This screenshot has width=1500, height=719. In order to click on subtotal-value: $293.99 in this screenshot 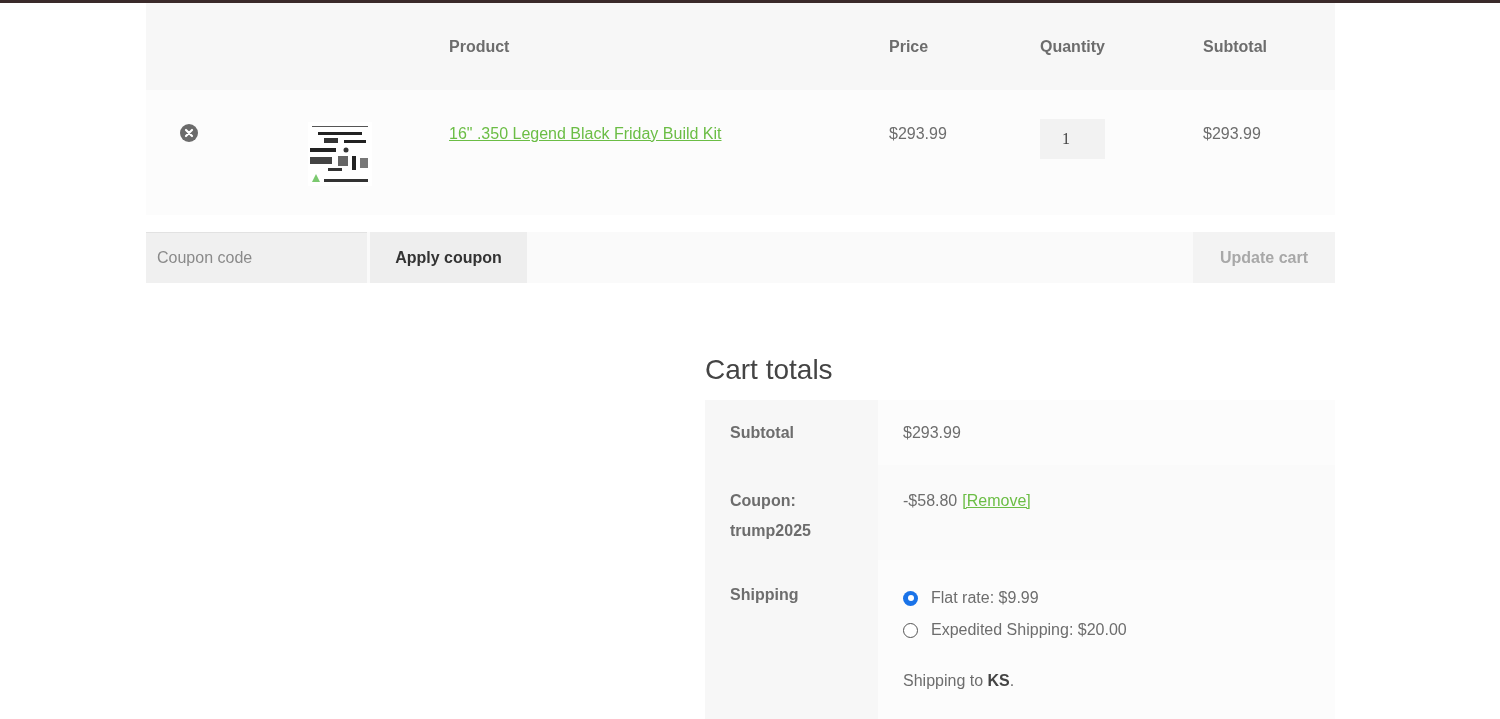, I will do `click(932, 432)`.